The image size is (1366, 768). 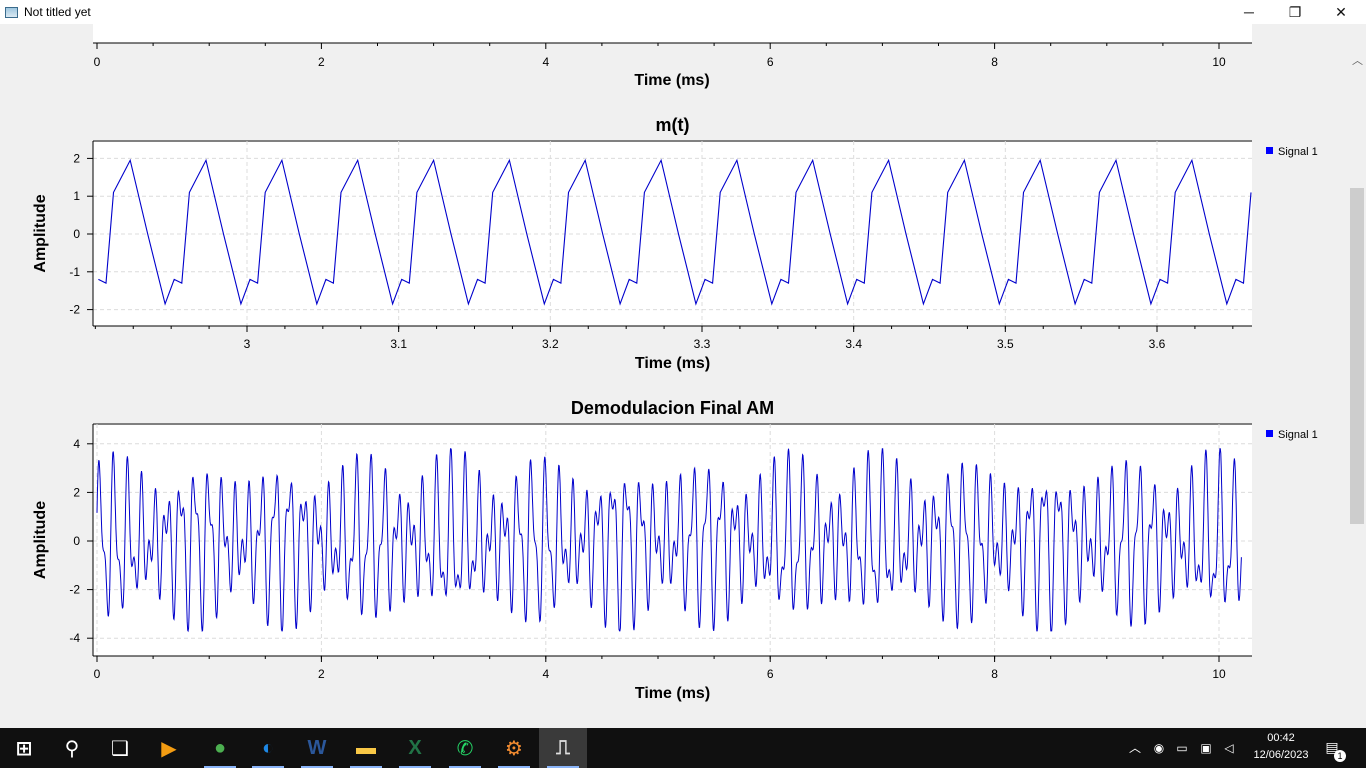 I want to click on scroll-up-icon: ︿, so click(x=1357, y=61).